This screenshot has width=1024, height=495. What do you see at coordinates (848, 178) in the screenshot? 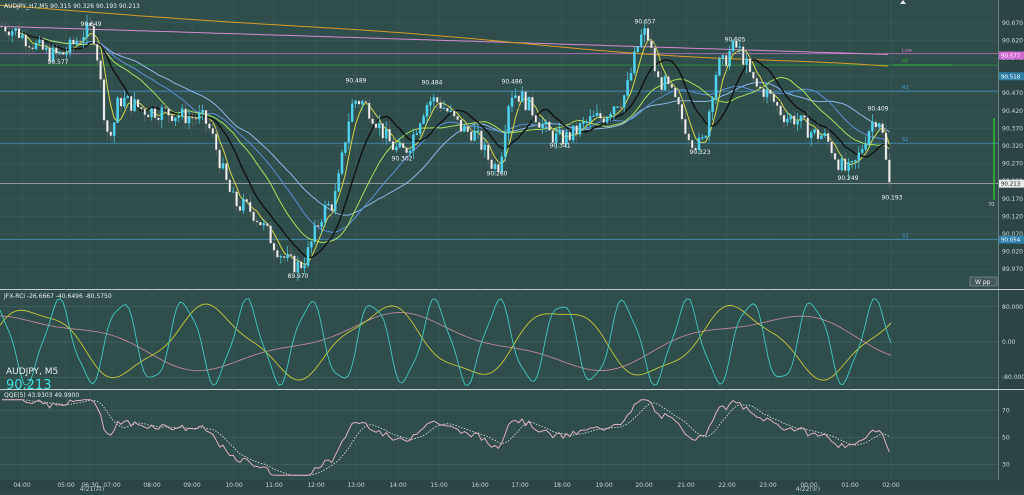
I see `swing-price-label: 90.249` at bounding box center [848, 178].